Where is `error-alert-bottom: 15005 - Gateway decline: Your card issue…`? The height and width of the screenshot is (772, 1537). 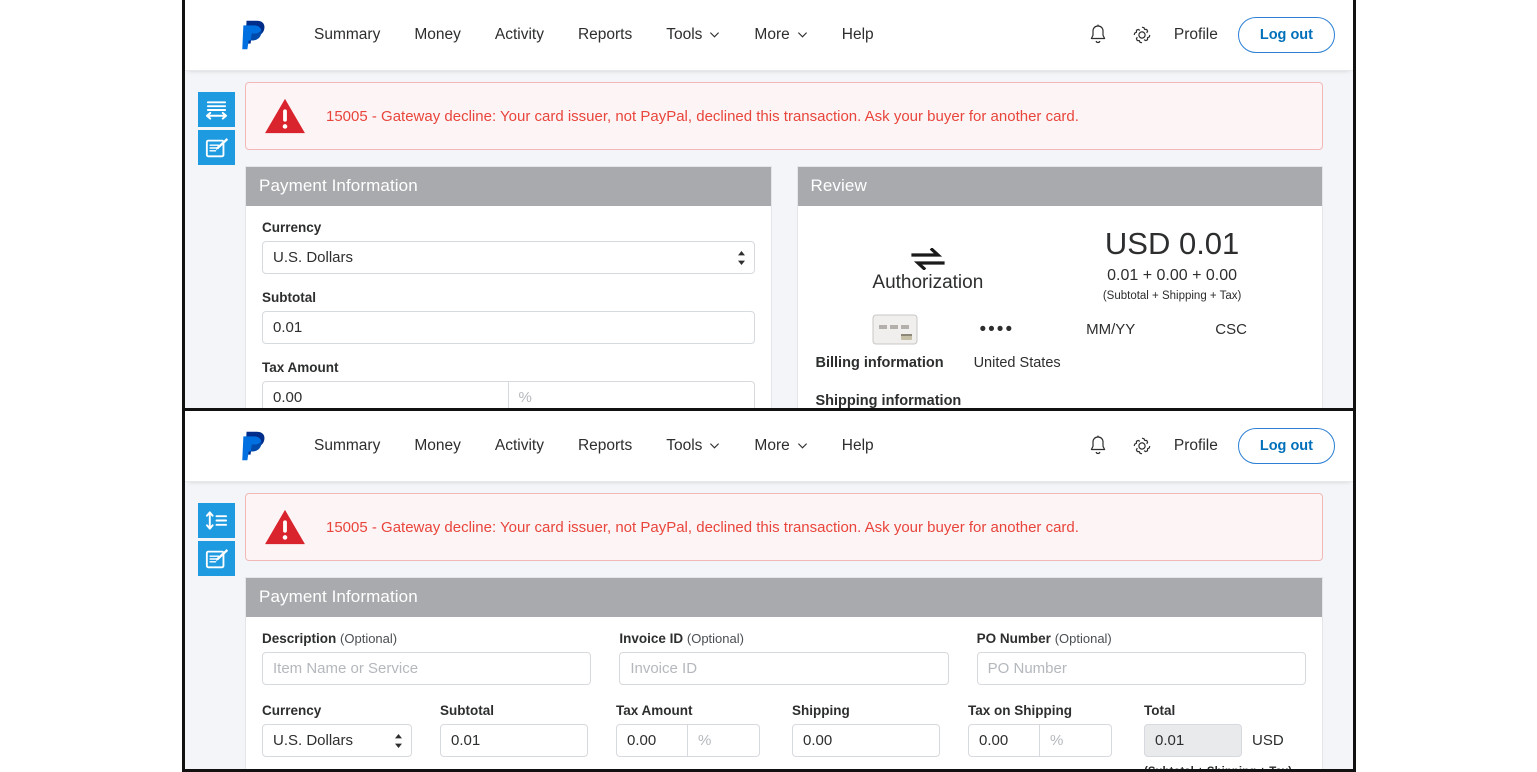
error-alert-bottom: 15005 - Gateway decline: Your card issue… is located at coordinates (784, 527).